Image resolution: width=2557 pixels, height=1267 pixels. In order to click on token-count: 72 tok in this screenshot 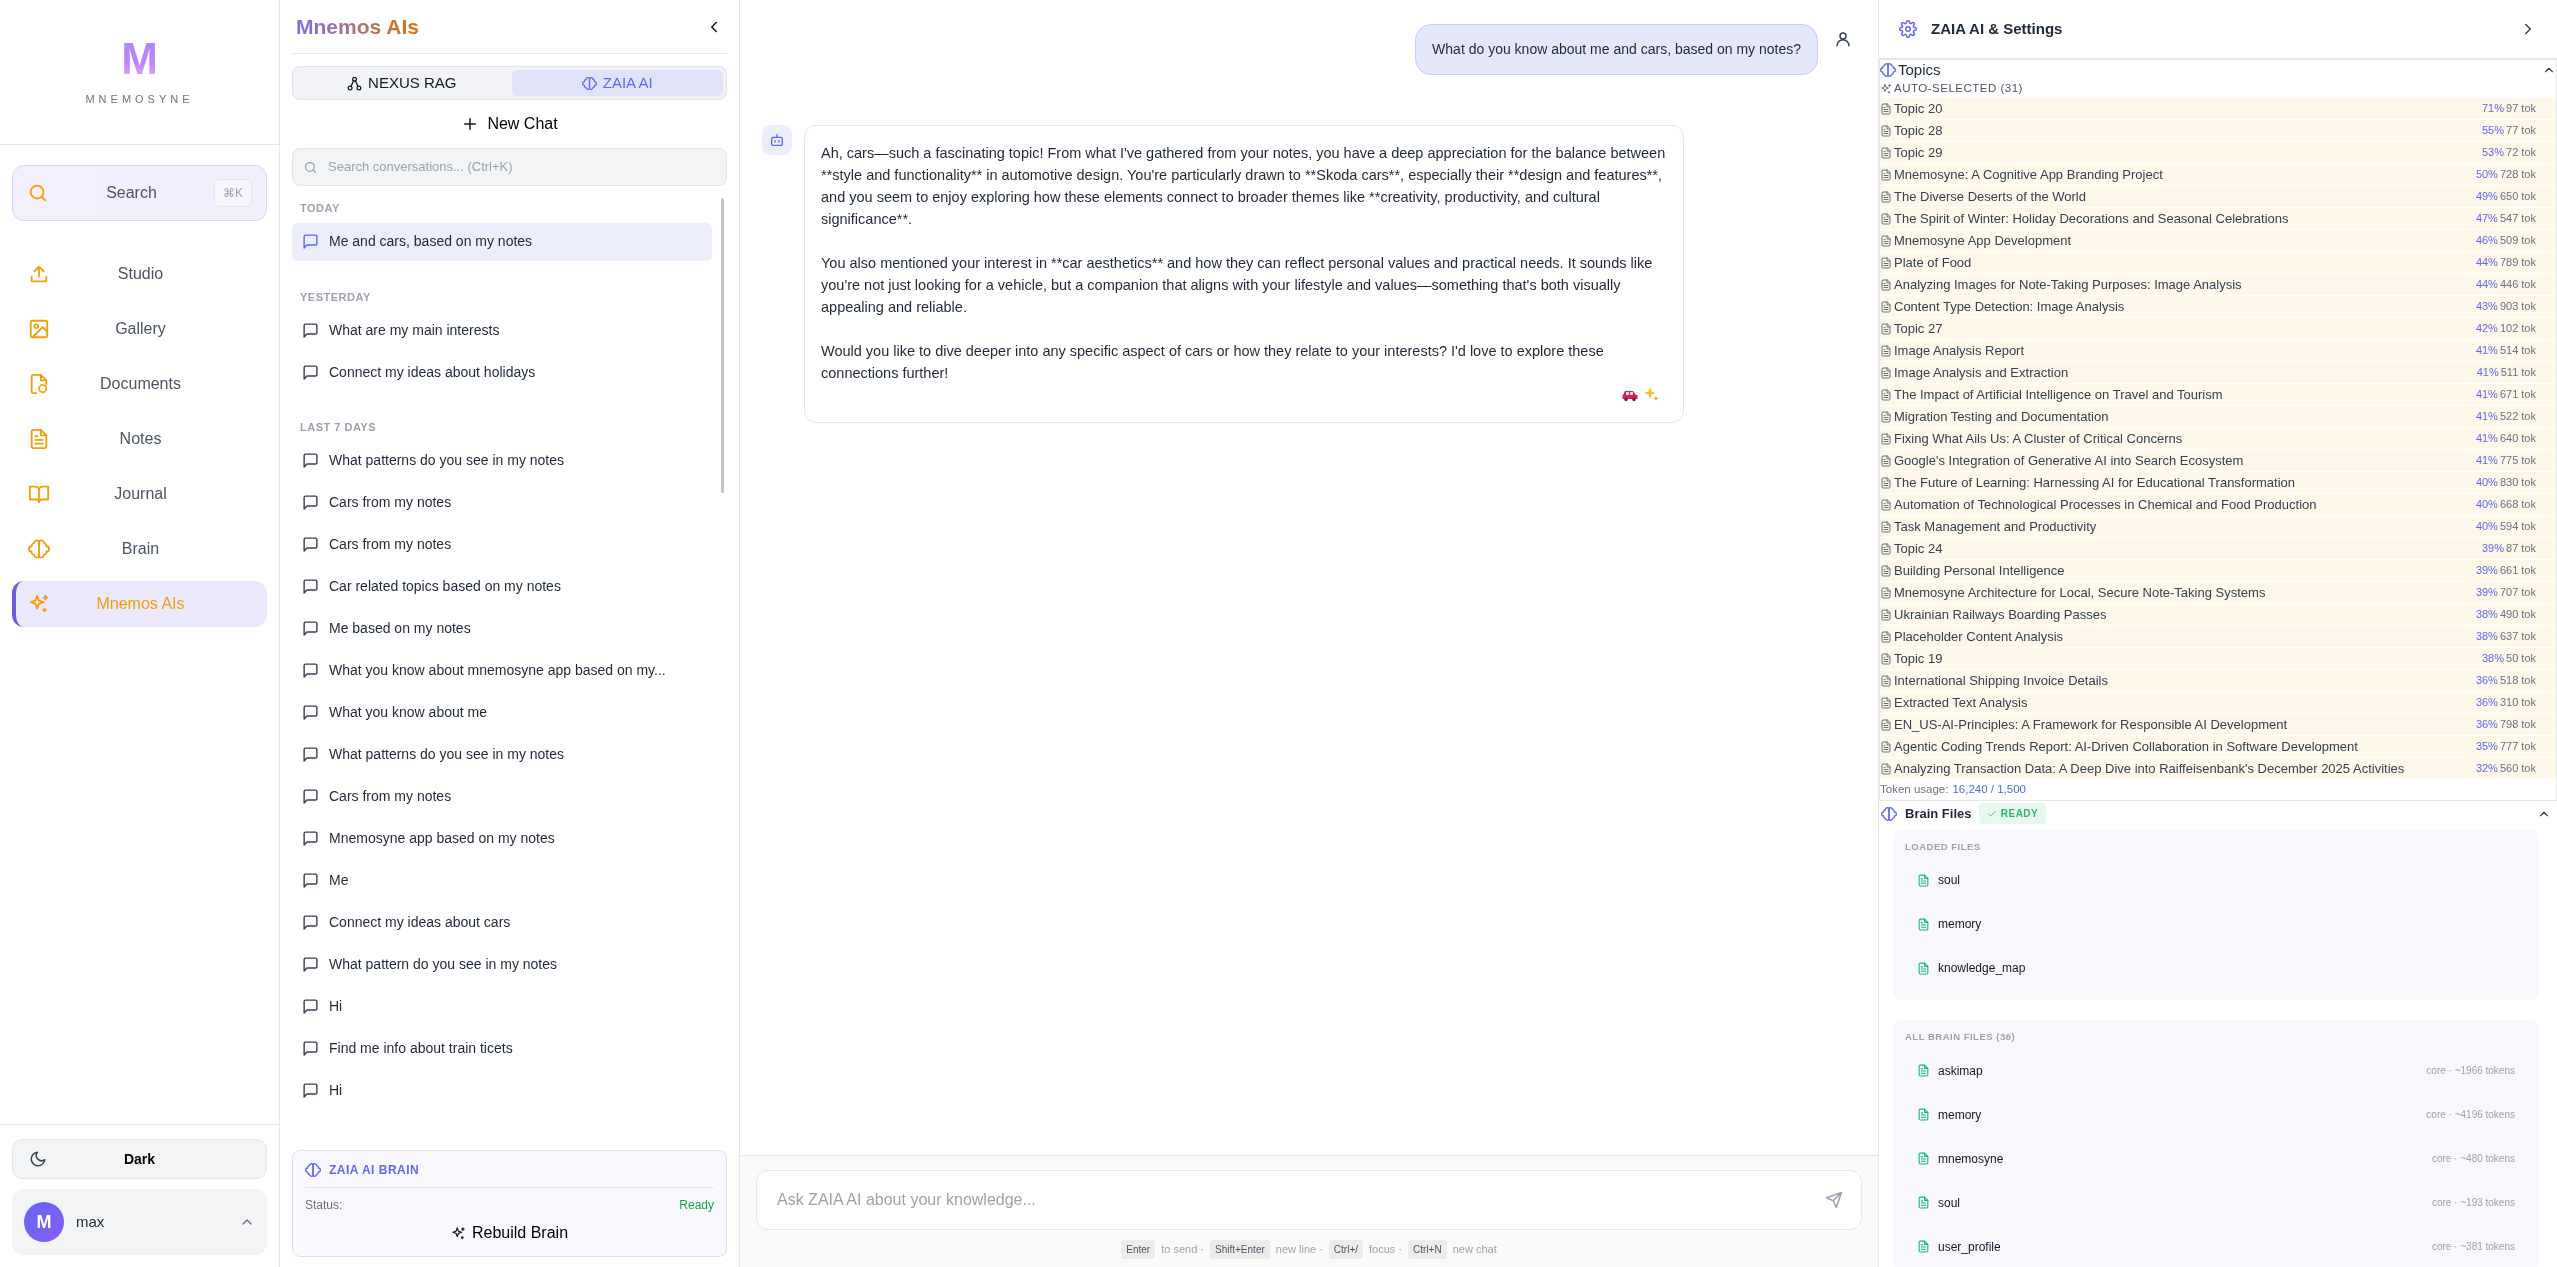, I will do `click(2521, 153)`.